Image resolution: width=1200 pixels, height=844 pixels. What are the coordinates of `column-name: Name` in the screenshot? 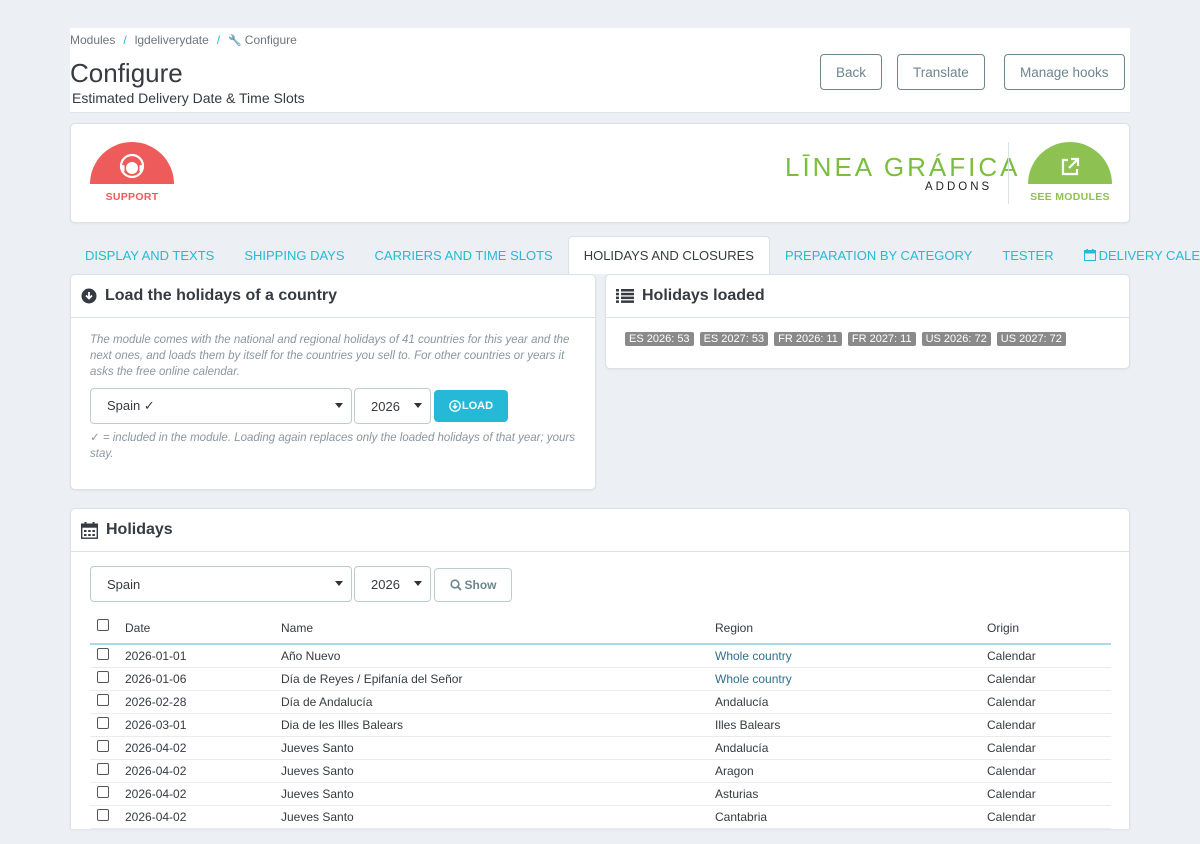 It's located at (297, 628).